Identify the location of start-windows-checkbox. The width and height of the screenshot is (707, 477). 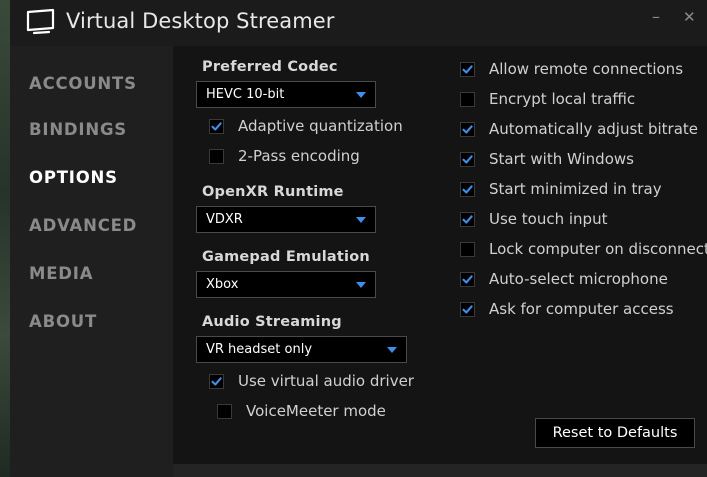
(467, 159).